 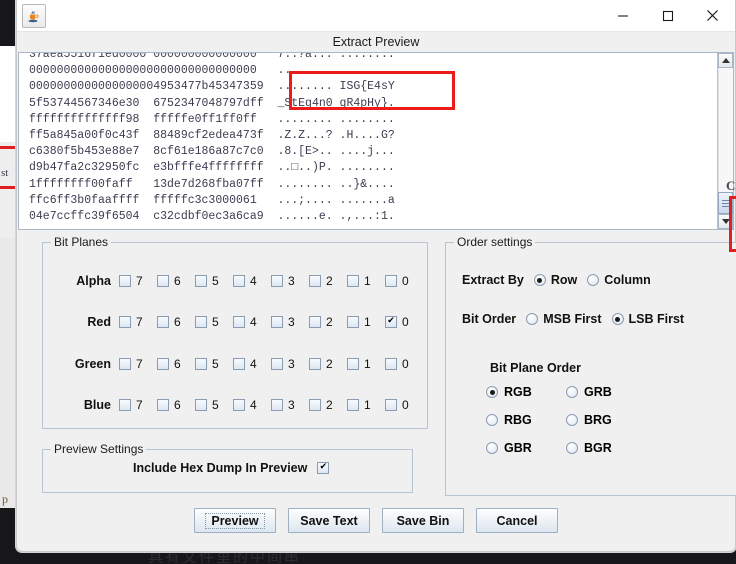 I want to click on background-left-glyph: p, so click(x=5, y=499).